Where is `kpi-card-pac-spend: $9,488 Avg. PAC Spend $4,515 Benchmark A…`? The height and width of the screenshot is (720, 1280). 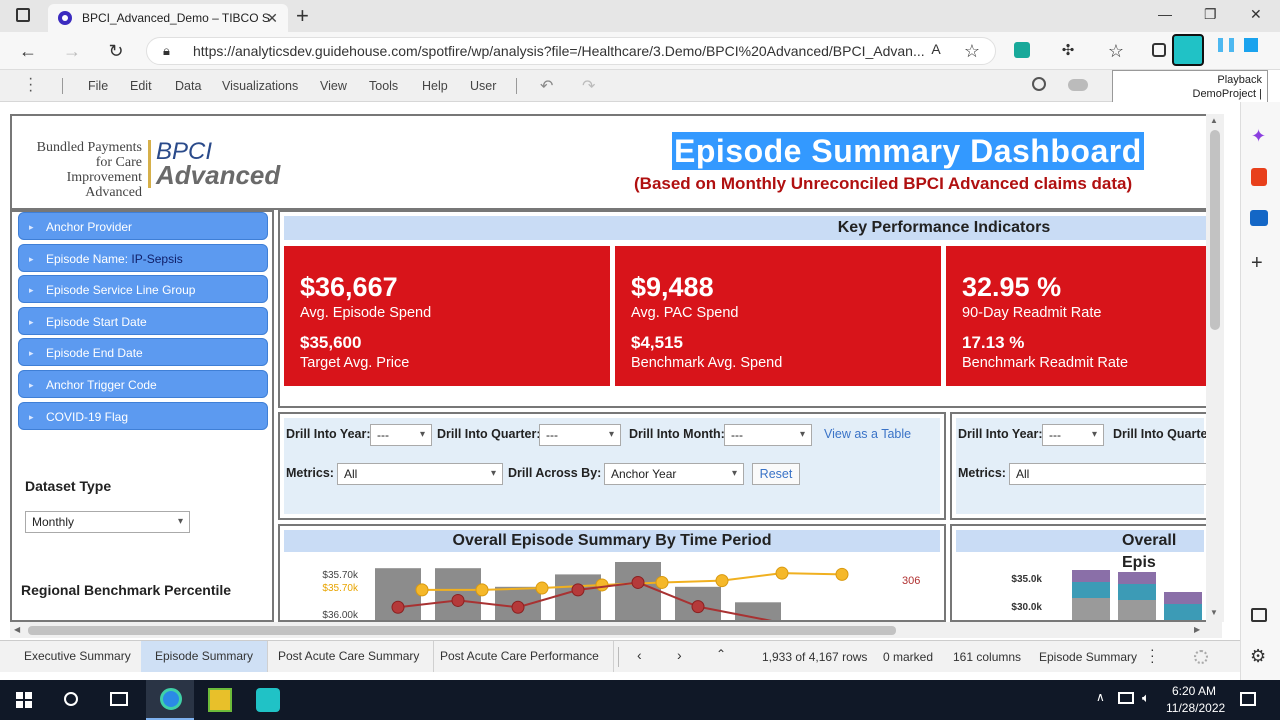 kpi-card-pac-spend: $9,488 Avg. PAC Spend $4,515 Benchmark A… is located at coordinates (778, 316).